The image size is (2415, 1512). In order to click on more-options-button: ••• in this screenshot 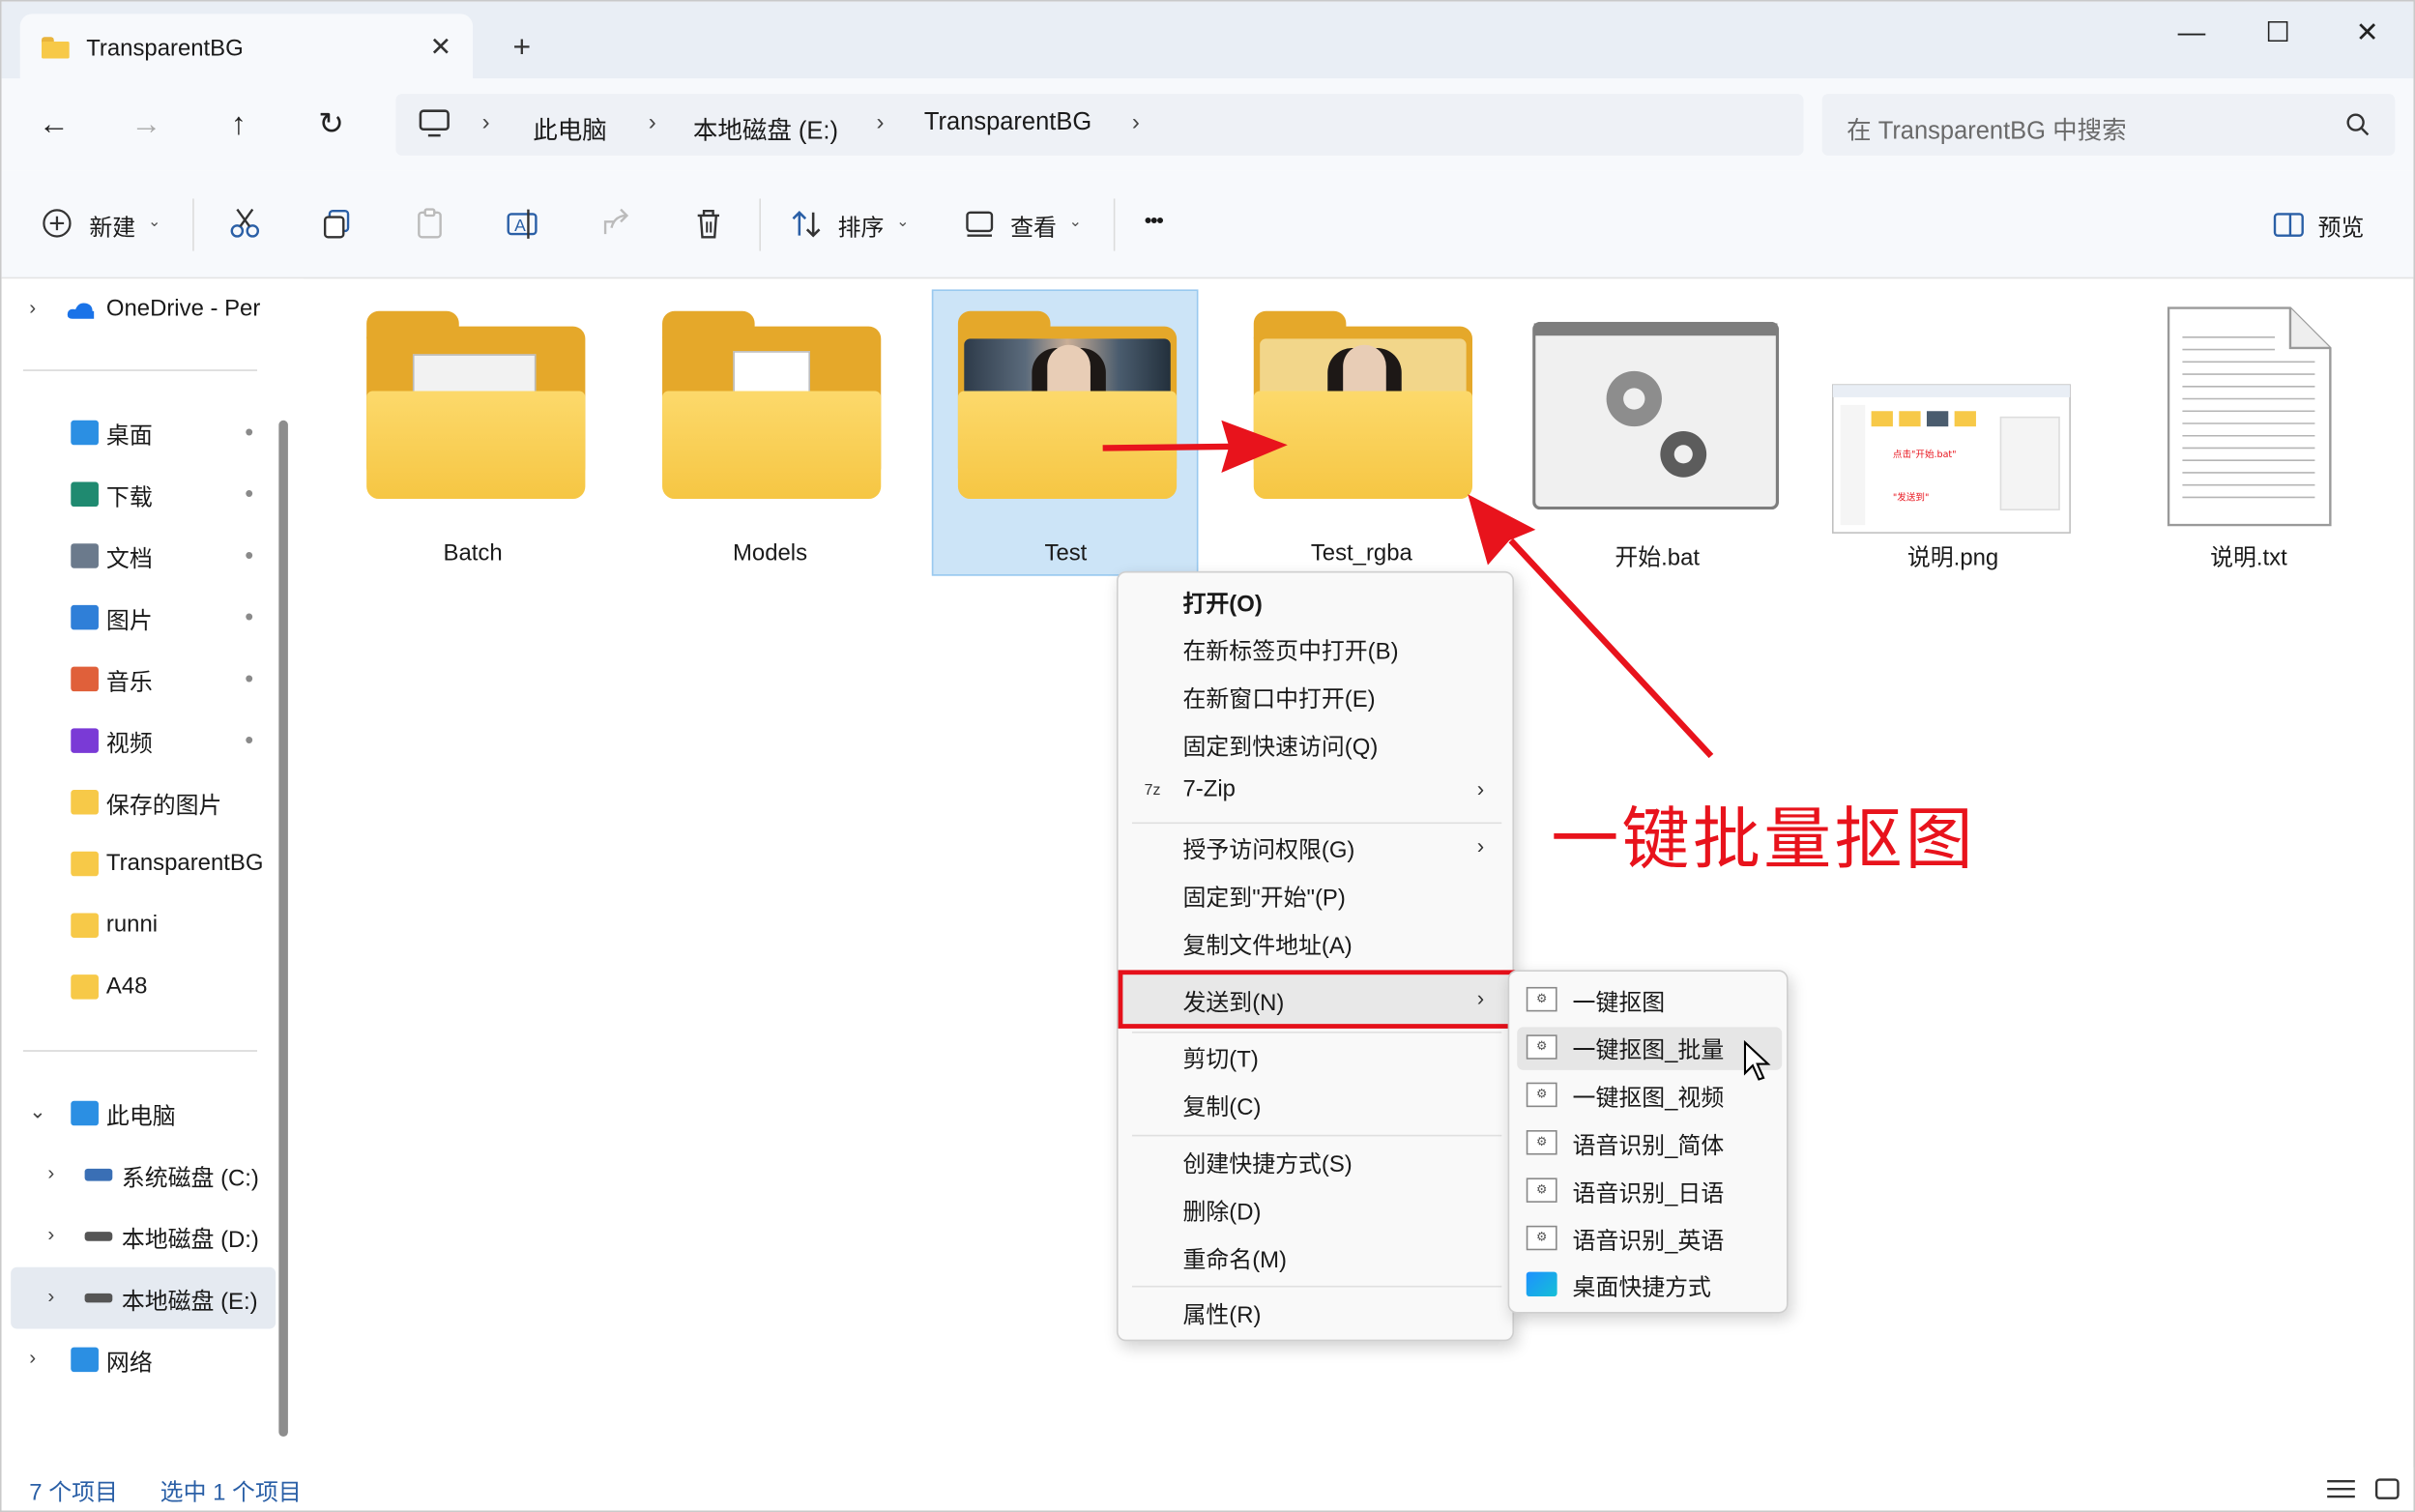, I will do `click(1155, 220)`.